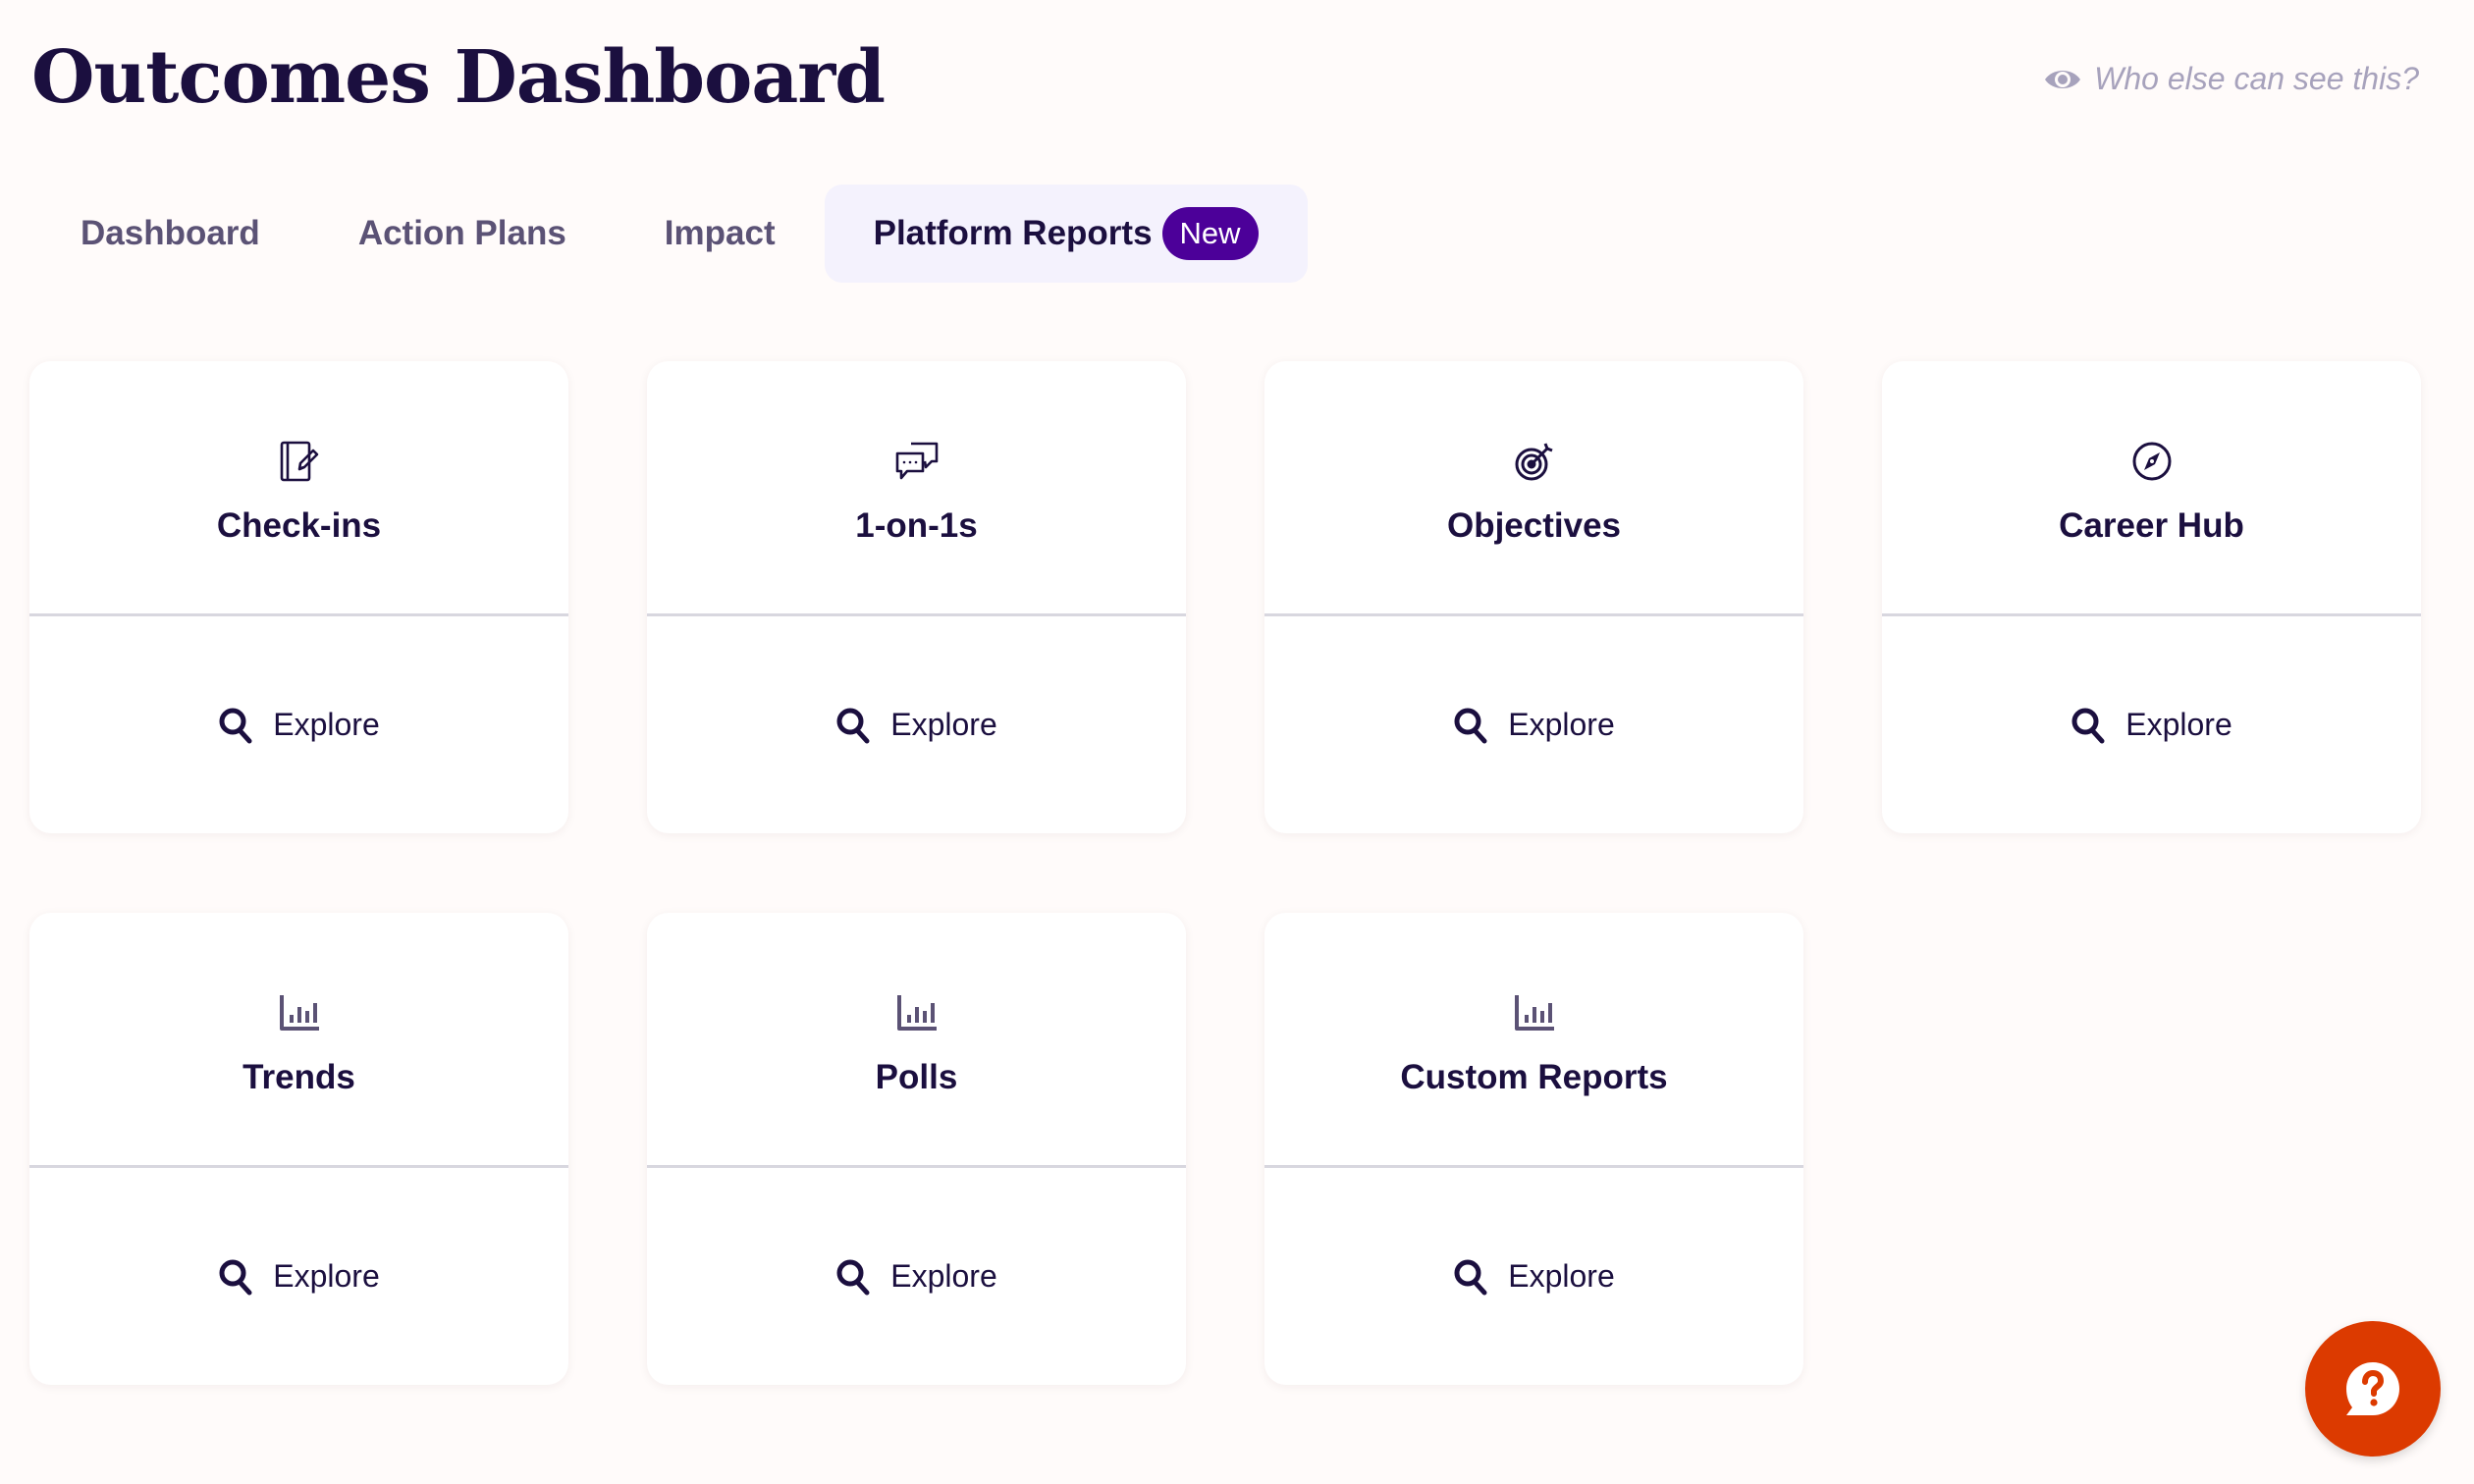 The height and width of the screenshot is (1484, 2474). I want to click on report-card-trends: Trends Explore, so click(298, 1149).